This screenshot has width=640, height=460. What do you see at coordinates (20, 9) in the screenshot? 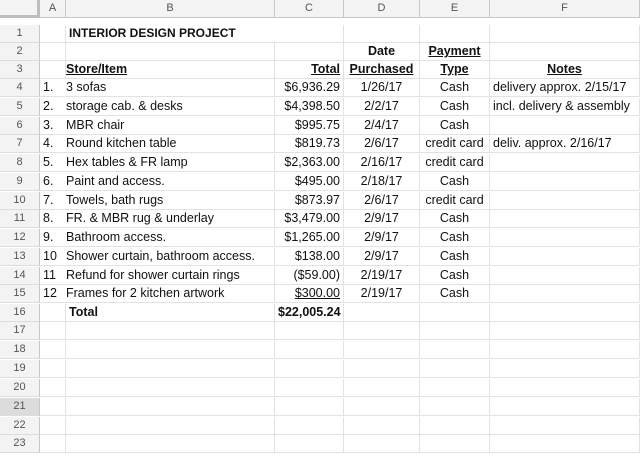
I see `select-all-corner` at bounding box center [20, 9].